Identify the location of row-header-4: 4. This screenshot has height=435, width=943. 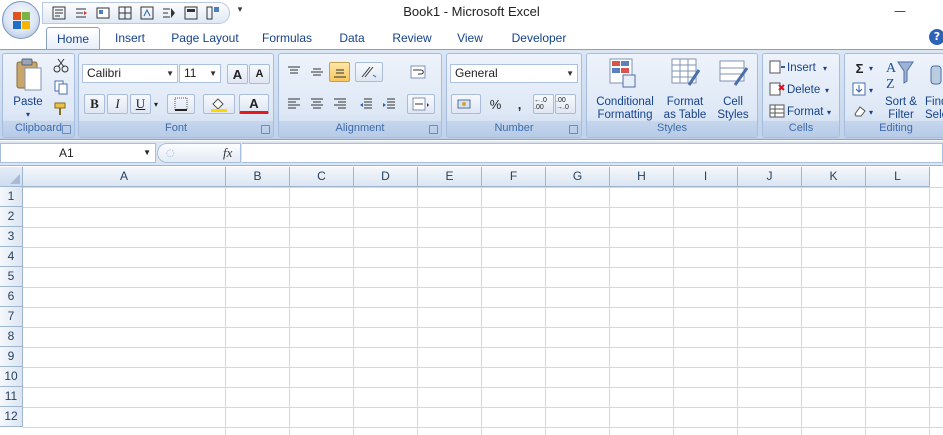
(11, 257).